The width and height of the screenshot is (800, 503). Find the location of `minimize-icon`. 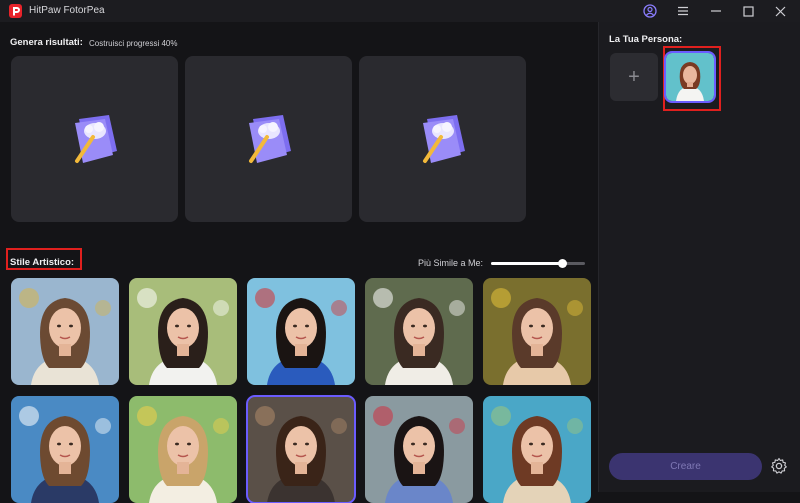

minimize-icon is located at coordinates (716, 11).